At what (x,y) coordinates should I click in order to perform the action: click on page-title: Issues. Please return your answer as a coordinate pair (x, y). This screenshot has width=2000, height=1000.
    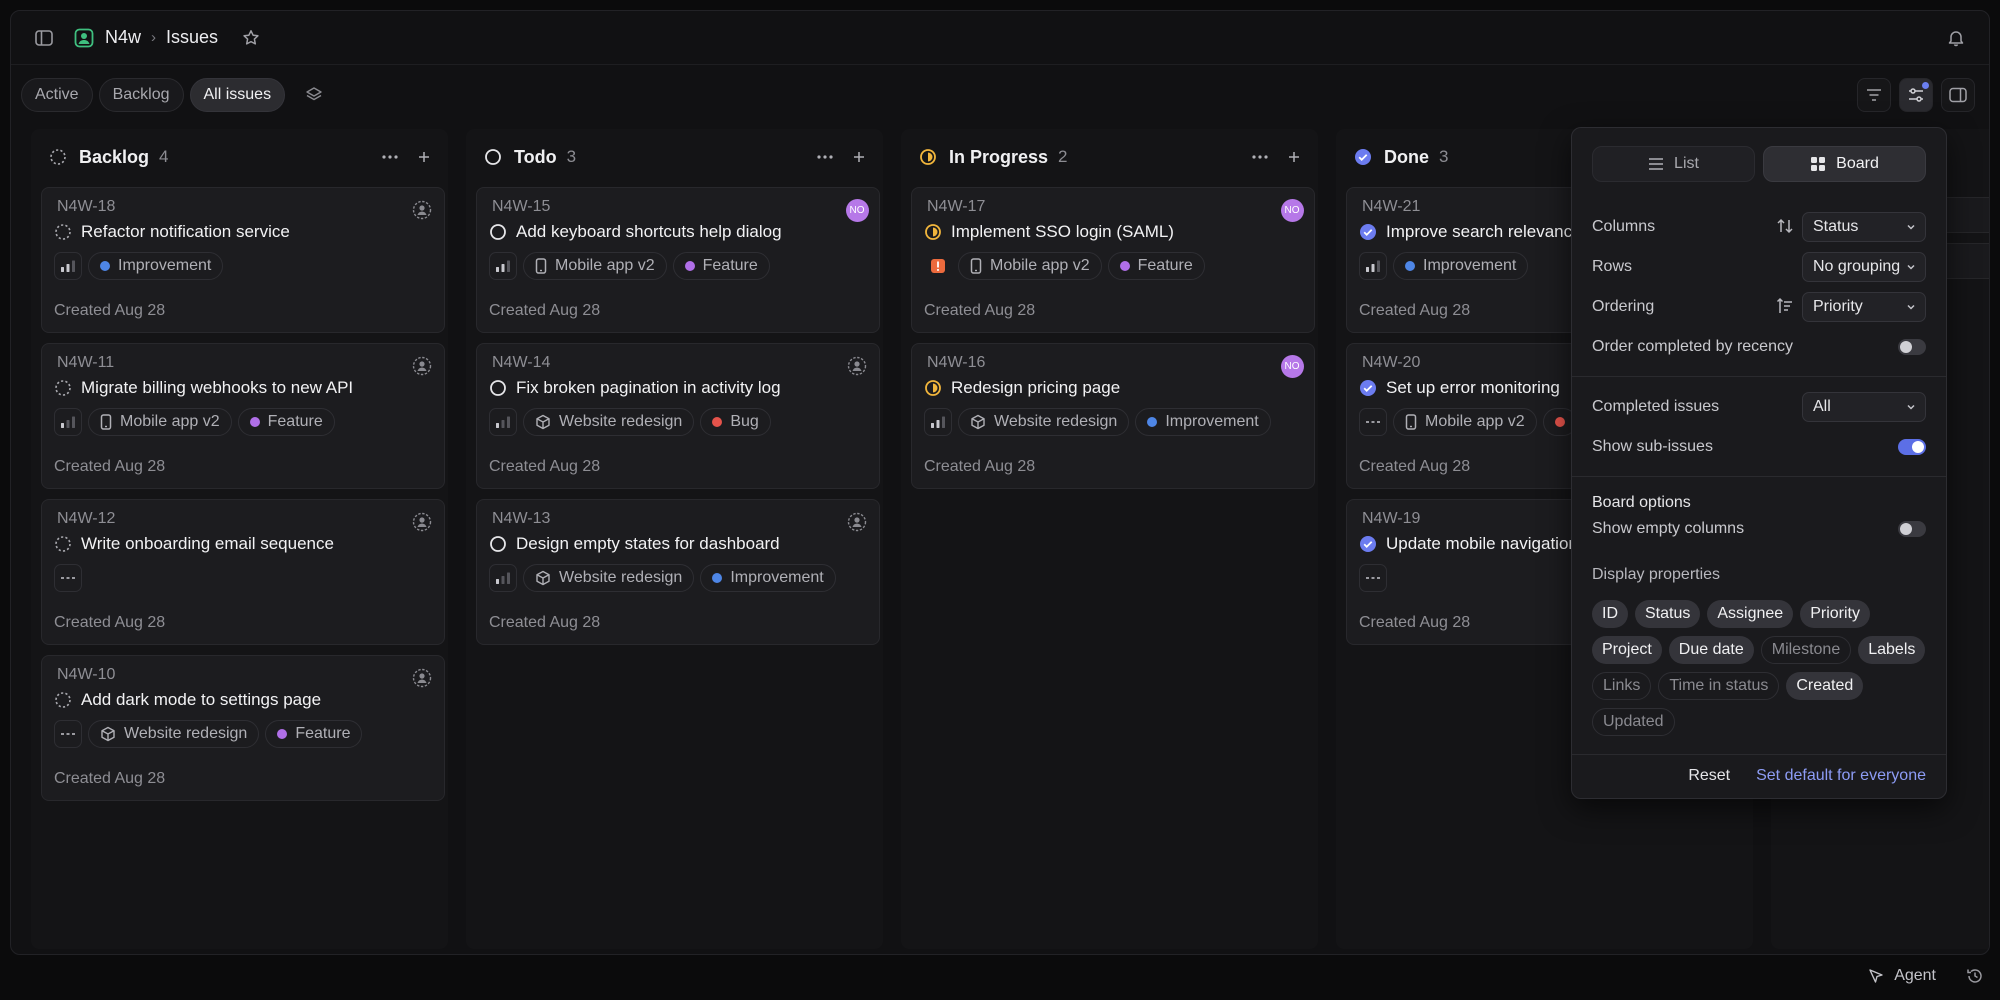
    Looking at the image, I should click on (192, 37).